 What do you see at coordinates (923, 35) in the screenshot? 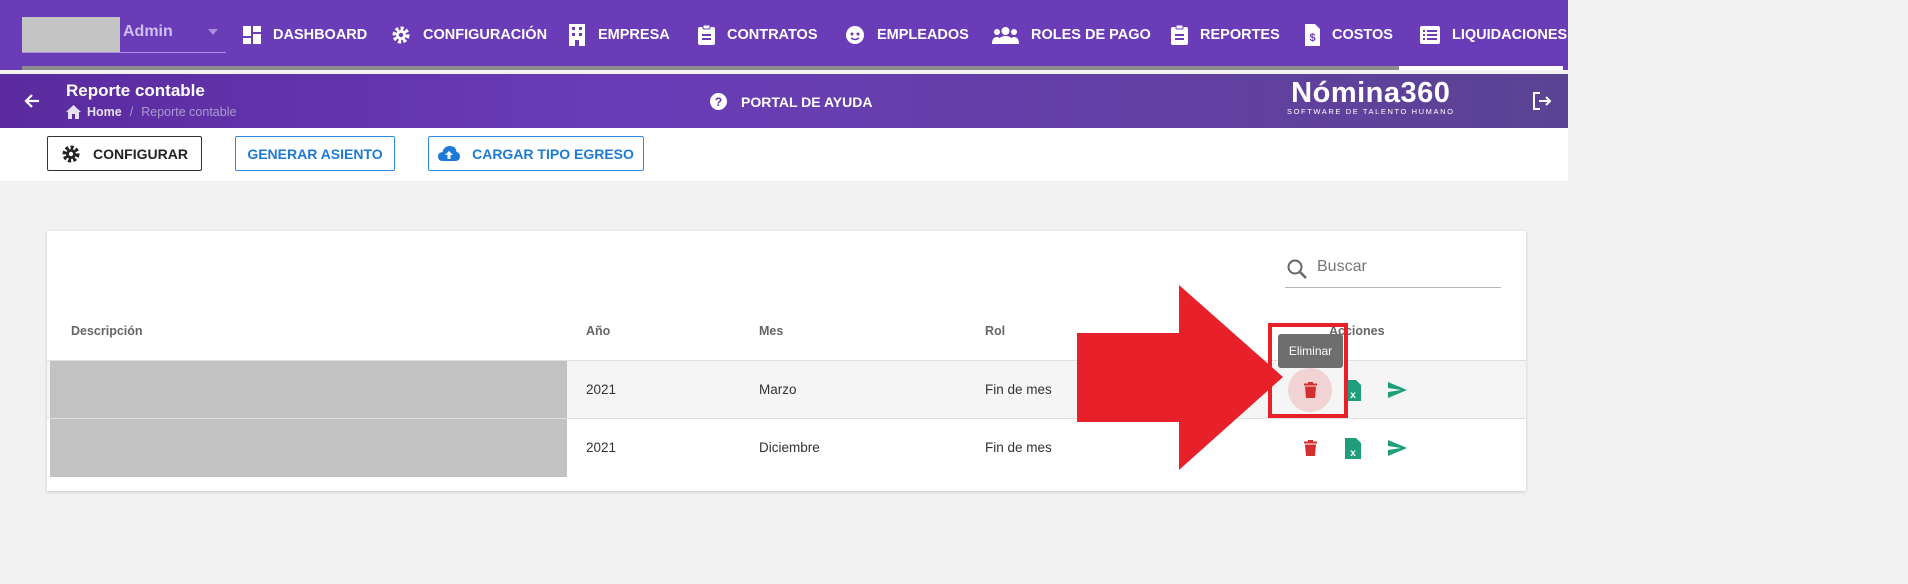
I see `nav-item-label: EMPLEADOS` at bounding box center [923, 35].